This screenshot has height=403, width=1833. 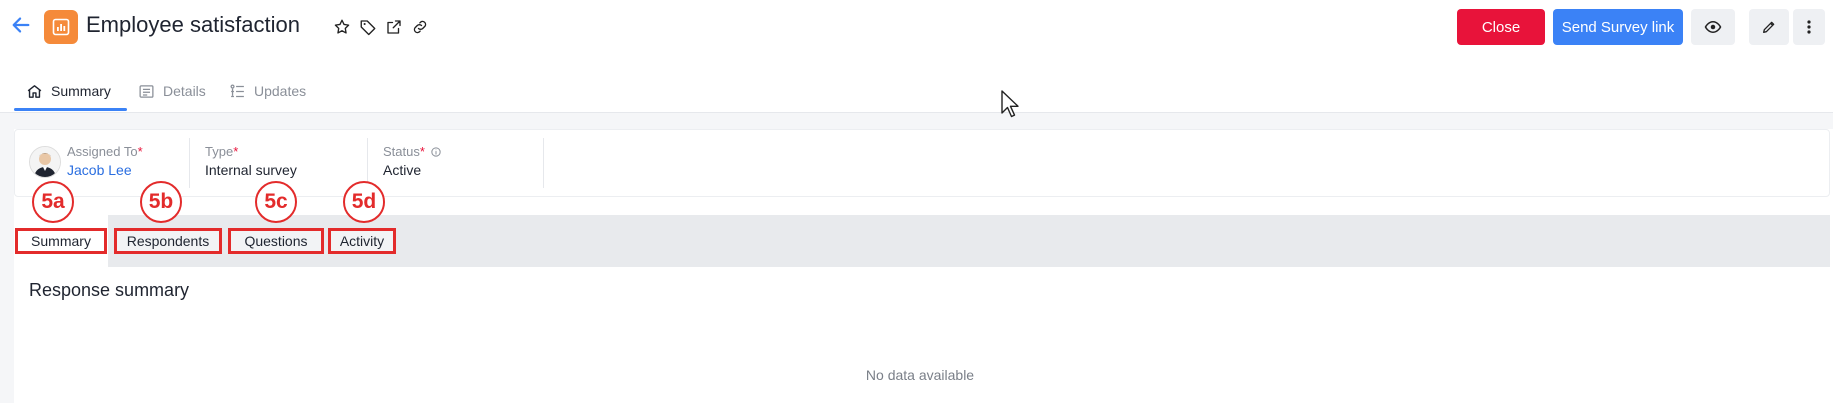 I want to click on inner-tab-activity: Activity, so click(x=362, y=241).